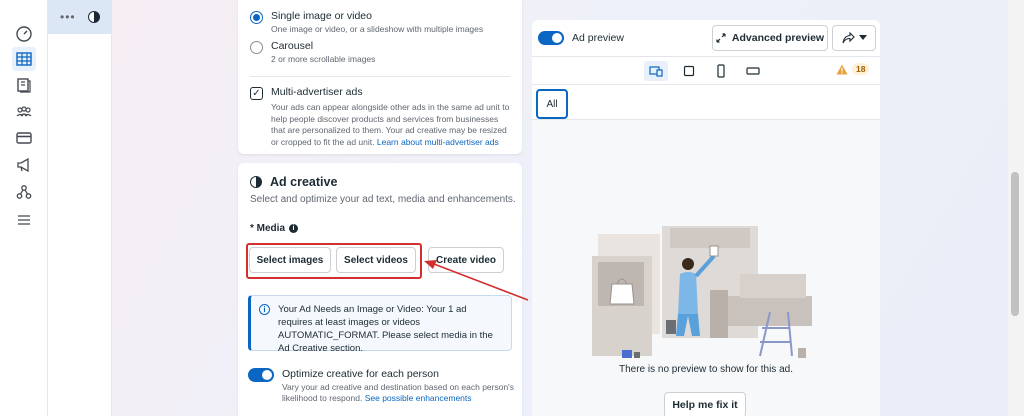 This screenshot has width=1024, height=416. Describe the element at coordinates (334, 261) in the screenshot. I see `annotation-highlight-box` at that location.